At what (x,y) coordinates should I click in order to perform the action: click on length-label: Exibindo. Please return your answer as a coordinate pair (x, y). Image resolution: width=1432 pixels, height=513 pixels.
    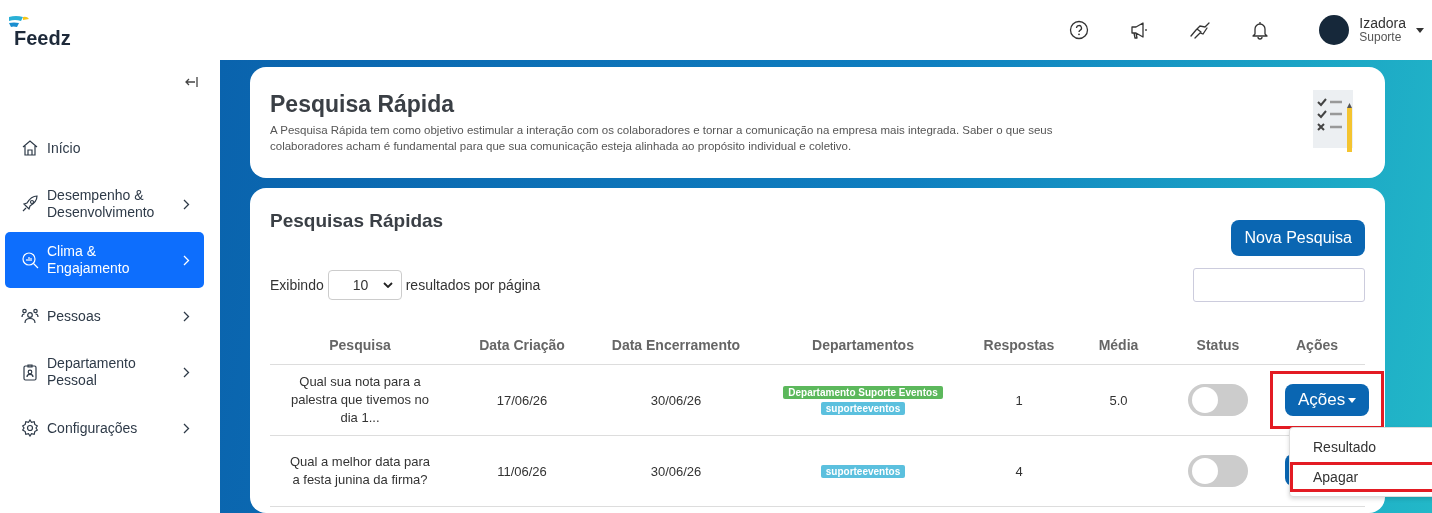
    Looking at the image, I should click on (297, 285).